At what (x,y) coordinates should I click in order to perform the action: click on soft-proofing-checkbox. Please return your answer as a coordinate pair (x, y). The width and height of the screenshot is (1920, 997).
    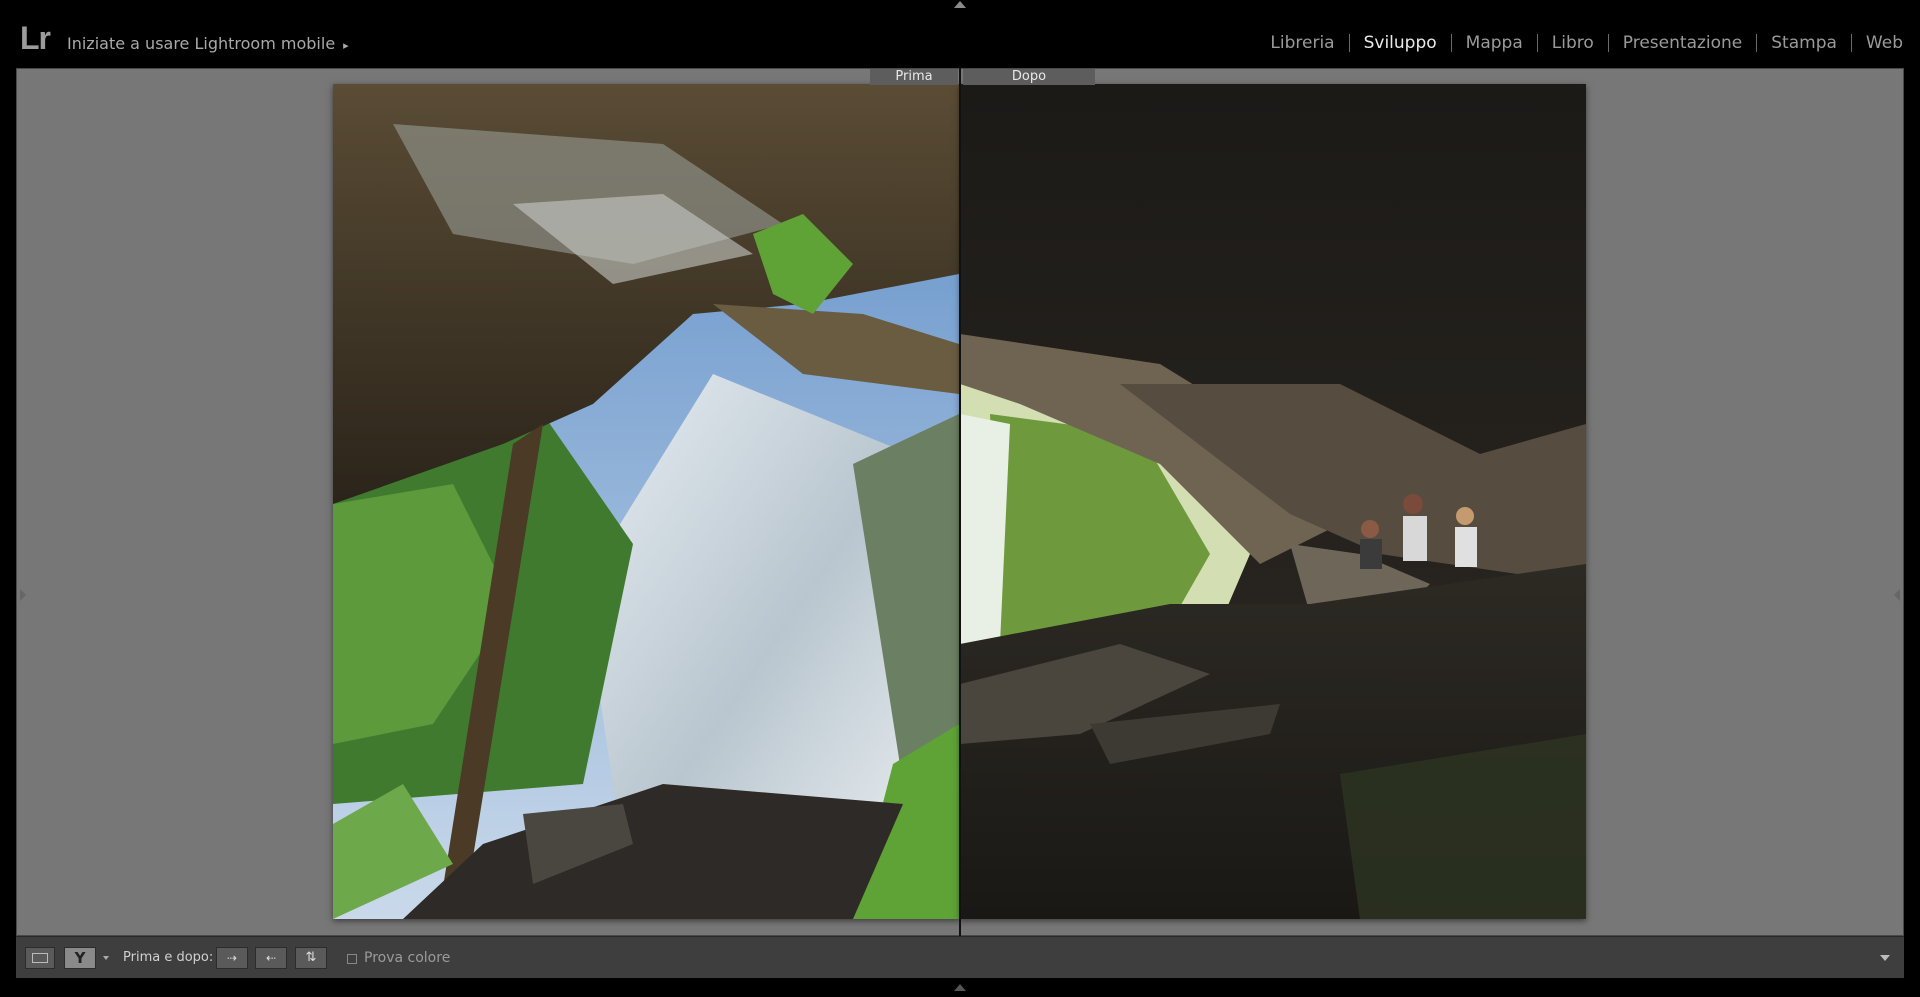
    Looking at the image, I should click on (352, 959).